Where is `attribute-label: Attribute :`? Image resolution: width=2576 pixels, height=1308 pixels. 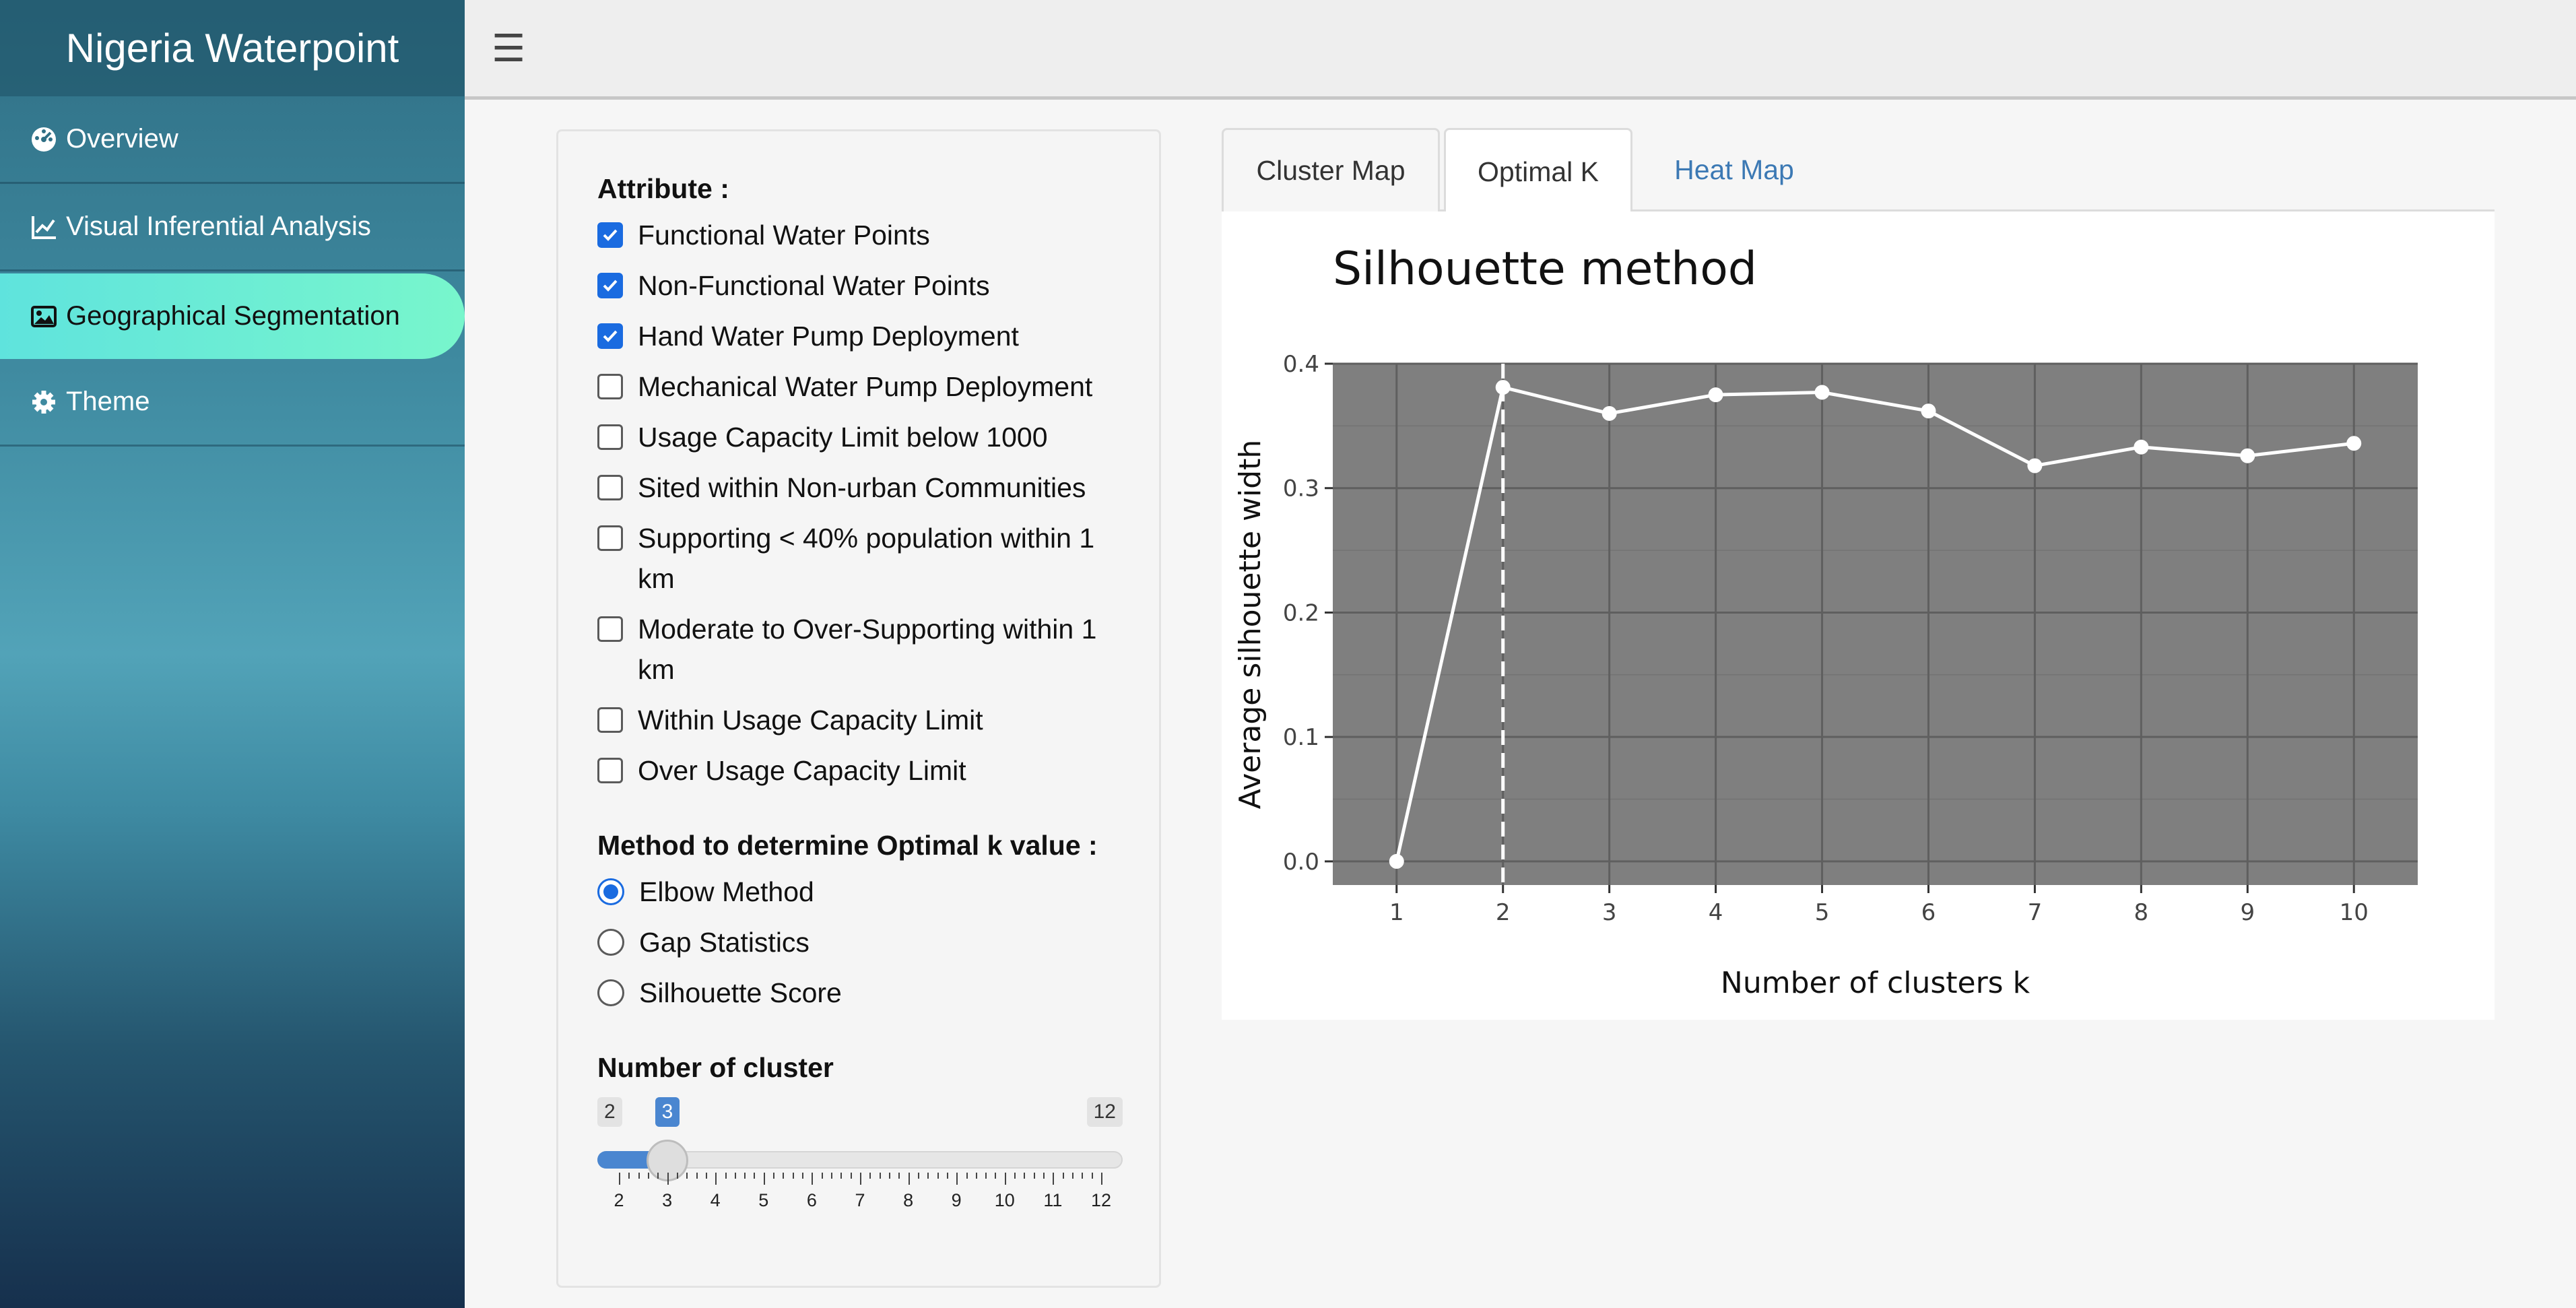
attribute-label: Attribute : is located at coordinates (663, 188).